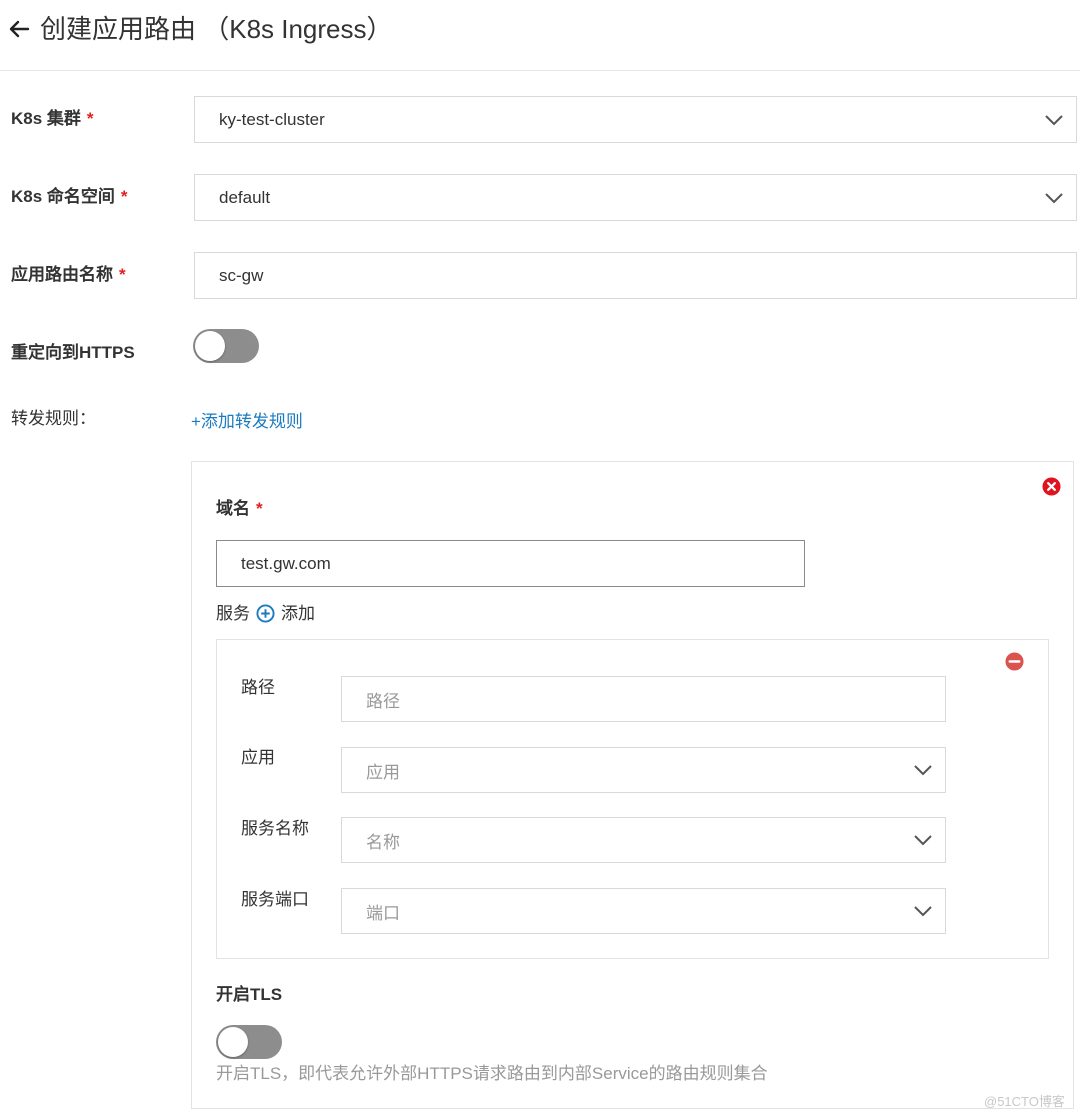 Image resolution: width=1080 pixels, height=1117 pixels. Describe the element at coordinates (643, 840) in the screenshot. I see `service-name-select: 名称` at that location.